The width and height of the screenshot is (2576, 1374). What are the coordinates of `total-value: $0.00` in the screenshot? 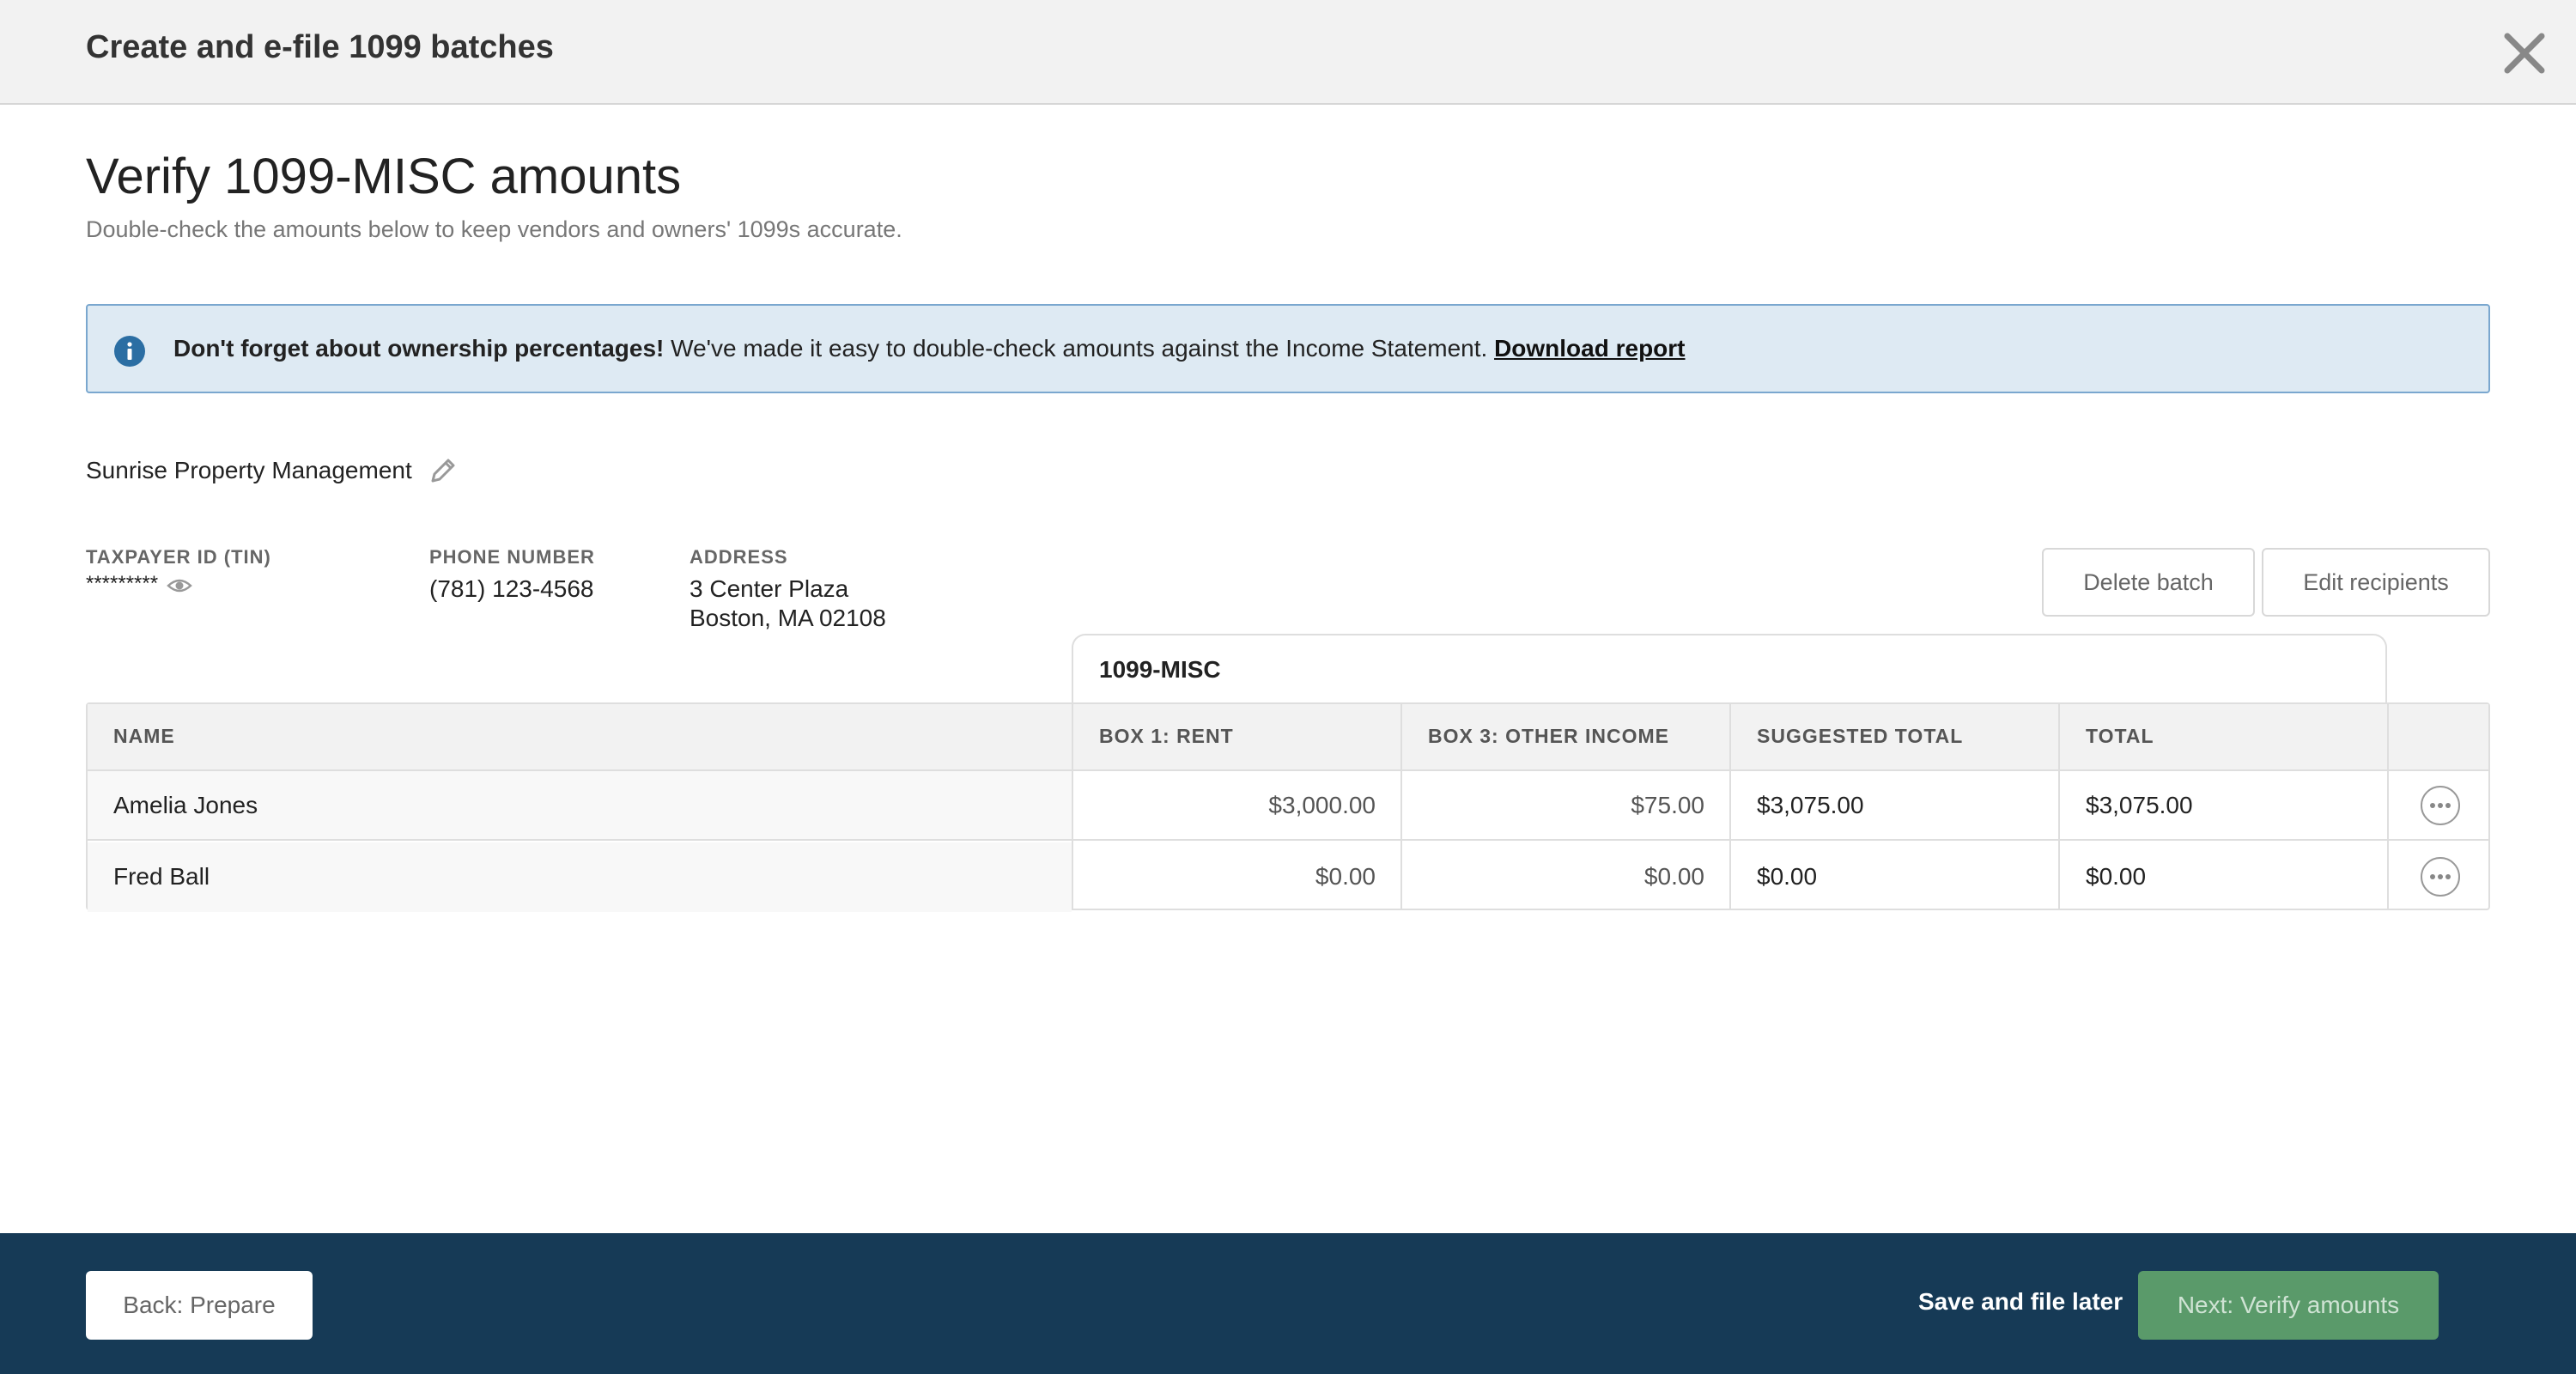 It's located at (2116, 876).